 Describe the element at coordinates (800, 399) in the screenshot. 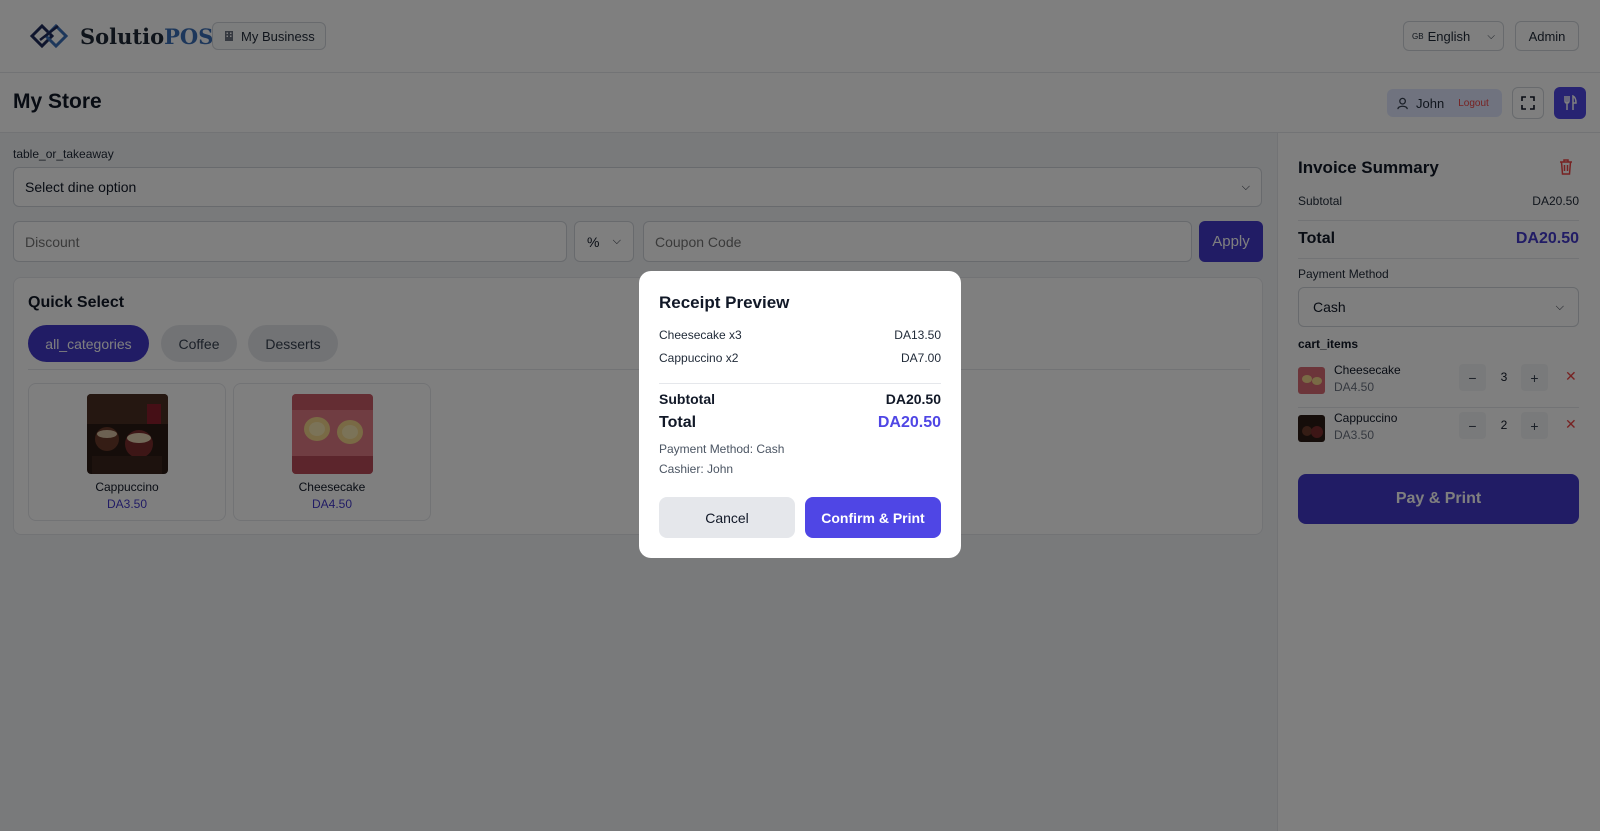

I see `receipt-subtotal-row: Subtotal DA20.50` at that location.